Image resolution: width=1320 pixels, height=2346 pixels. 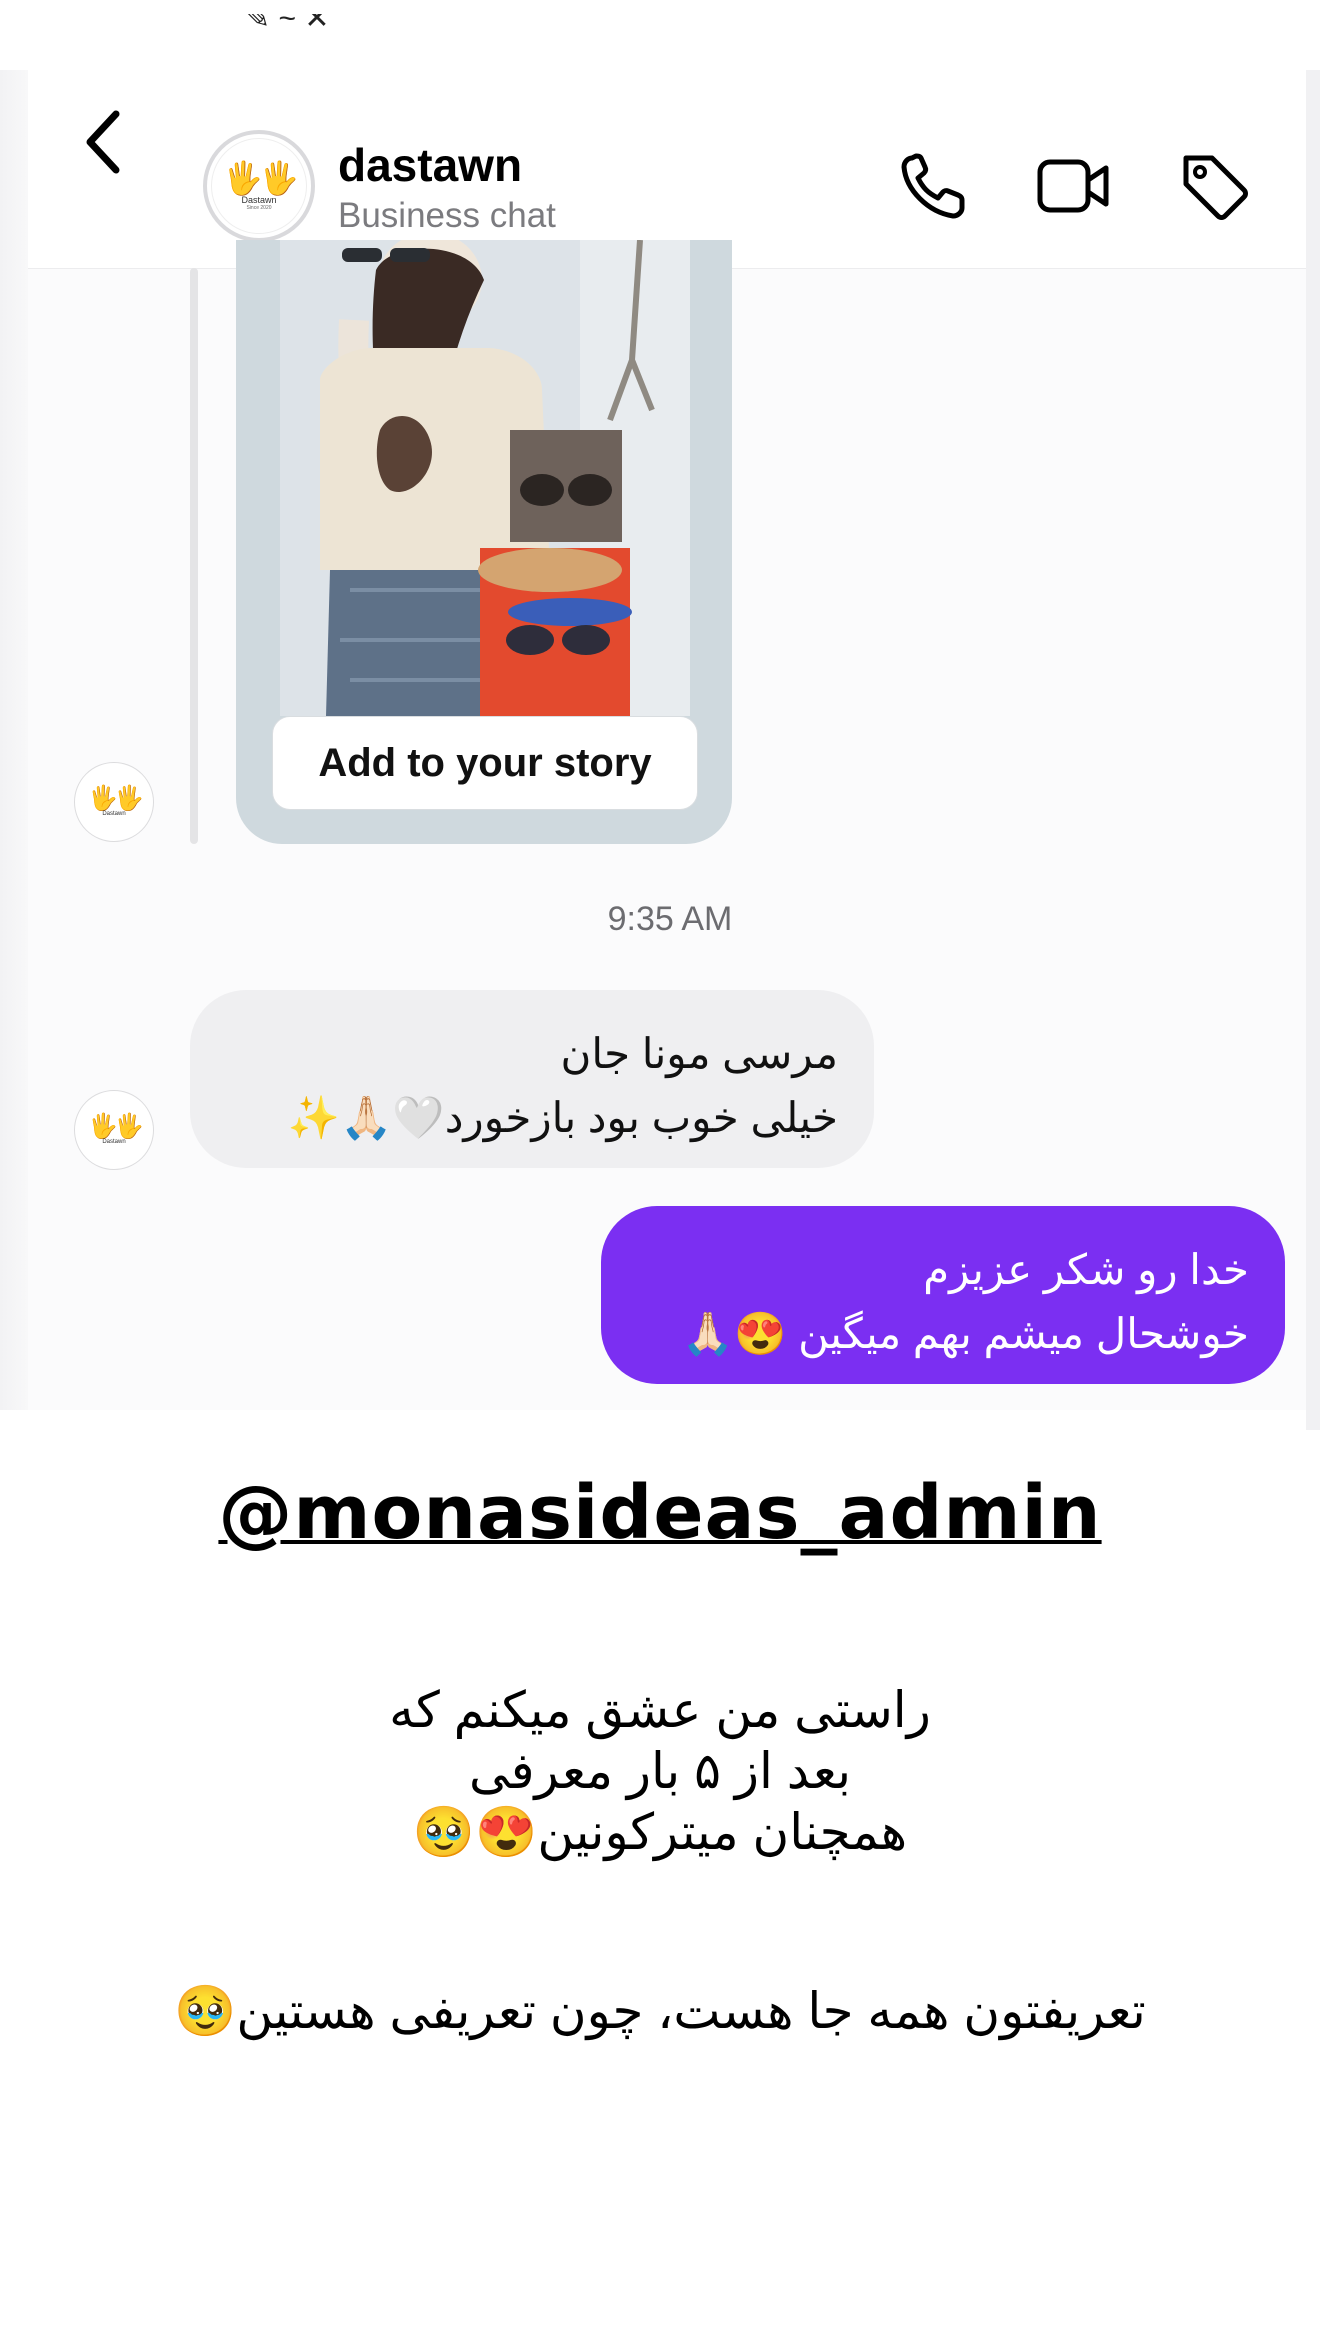 What do you see at coordinates (14, 740) in the screenshot?
I see `chat-card-left-edge` at bounding box center [14, 740].